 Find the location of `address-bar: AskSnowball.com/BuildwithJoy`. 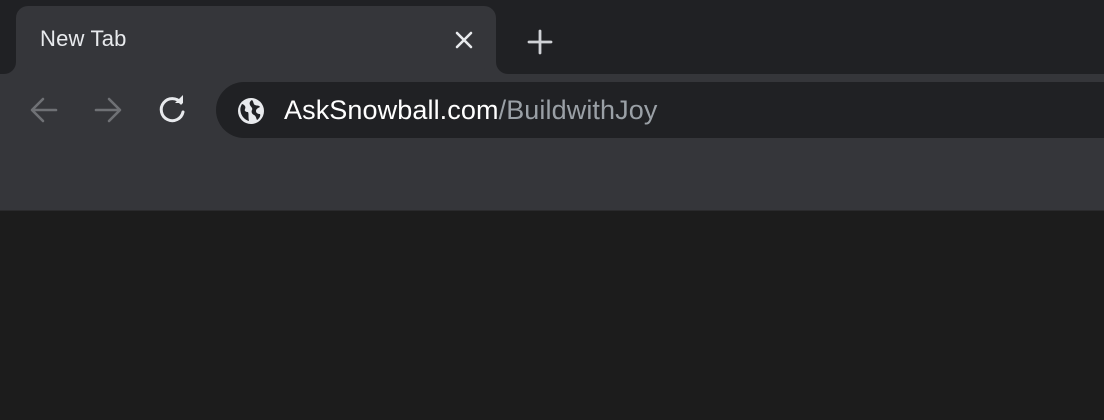

address-bar: AskSnowball.com/BuildwithJoy is located at coordinates (660, 110).